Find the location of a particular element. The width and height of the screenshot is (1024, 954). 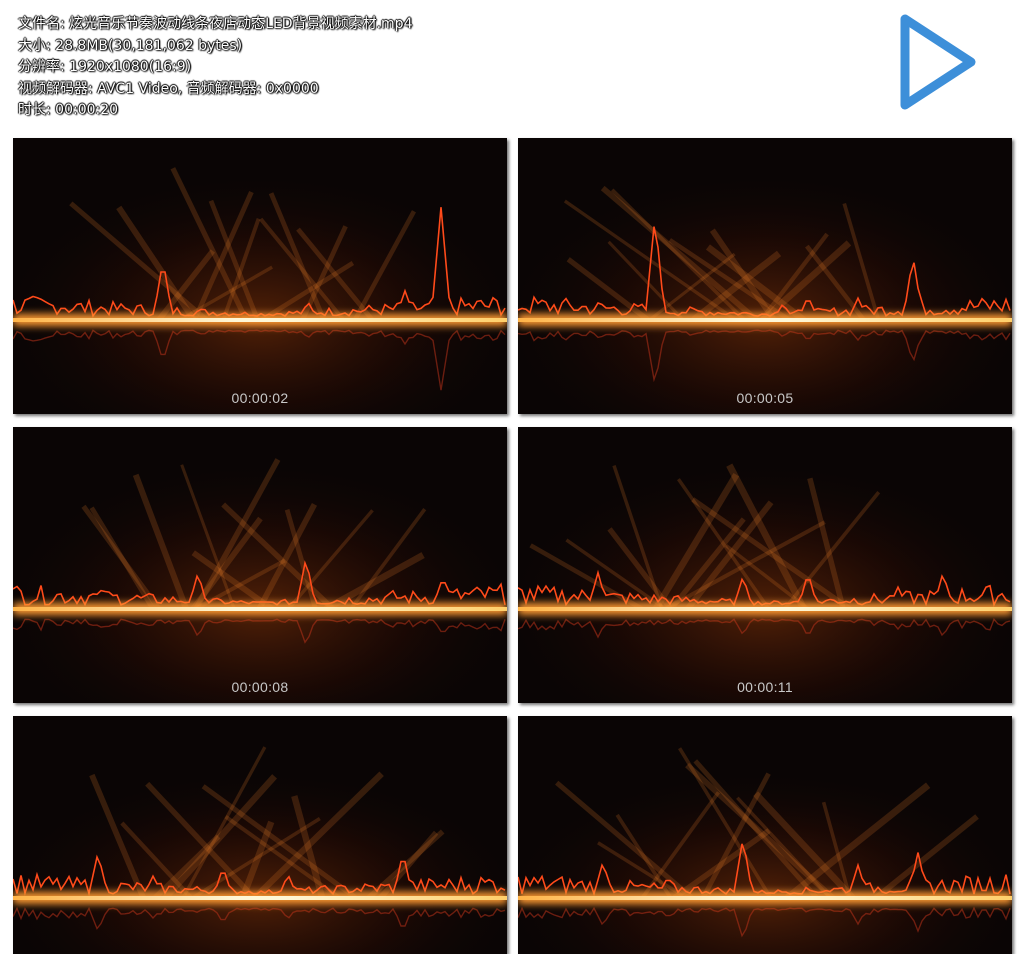

thumbnail-timestamp: 00:00:02 is located at coordinates (260, 398).